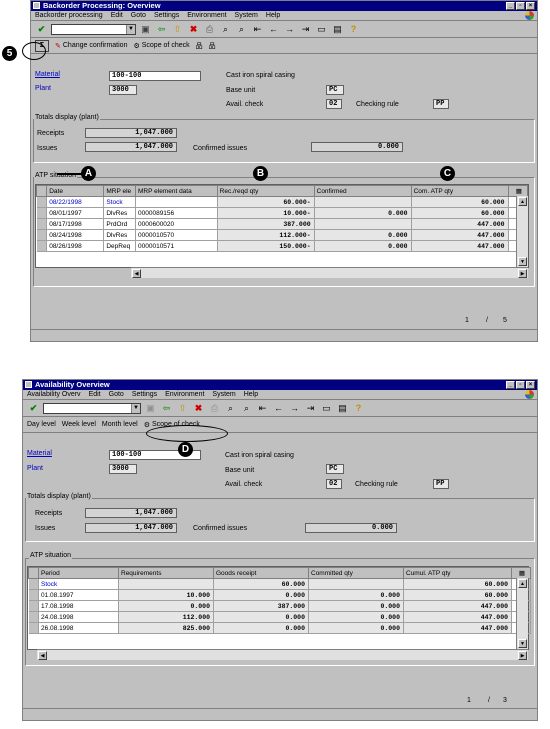 This screenshot has width=550, height=729. Describe the element at coordinates (54, 394) in the screenshot. I see `menu-availability-overview: Availability Overv` at that location.